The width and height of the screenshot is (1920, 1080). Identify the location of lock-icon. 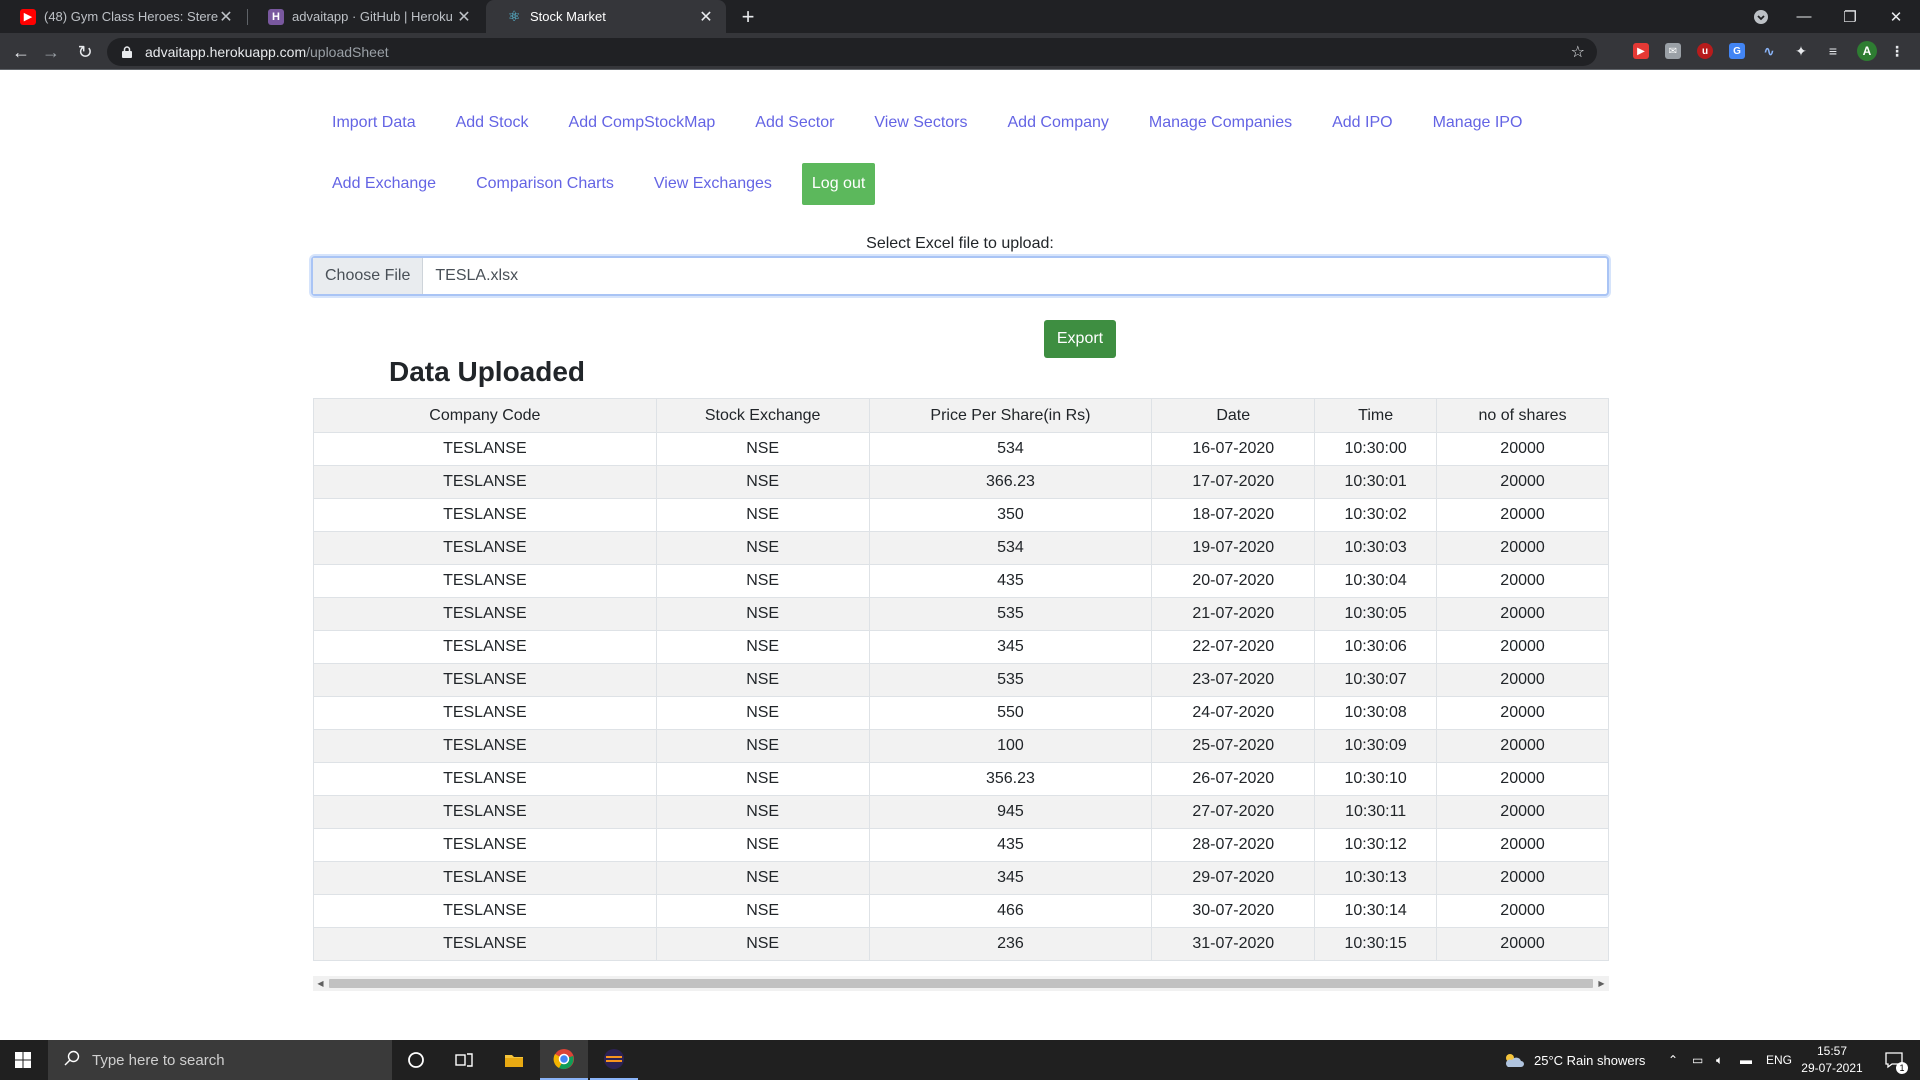
(127, 52).